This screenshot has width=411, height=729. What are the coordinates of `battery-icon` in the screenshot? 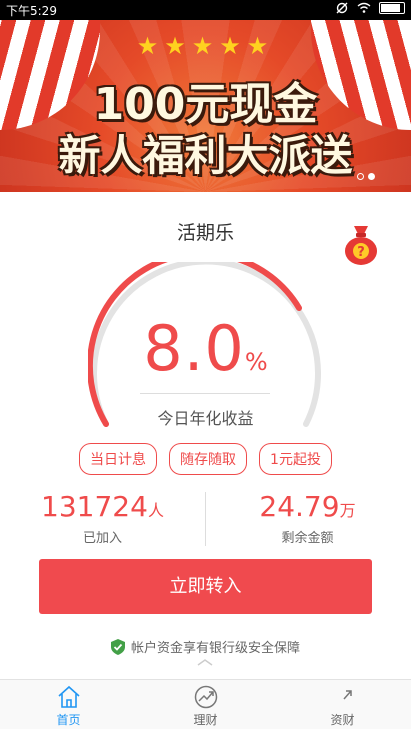 It's located at (392, 8).